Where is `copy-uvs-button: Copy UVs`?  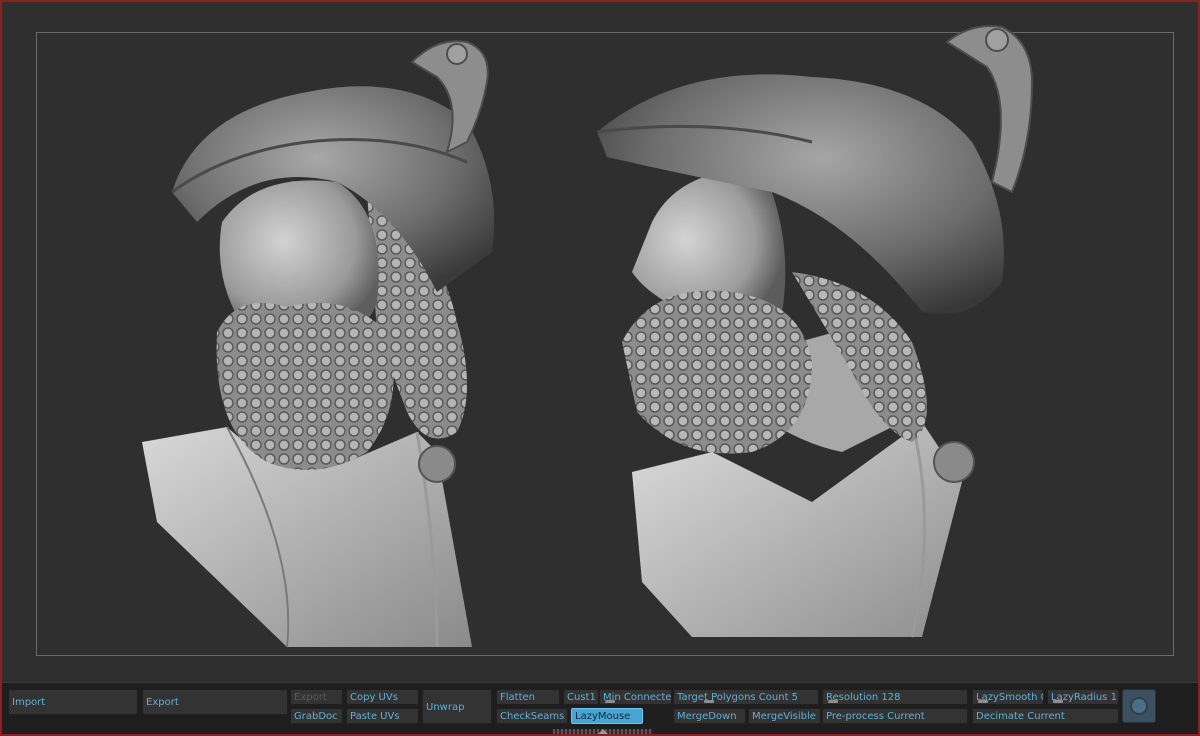 copy-uvs-button: Copy UVs is located at coordinates (382, 697).